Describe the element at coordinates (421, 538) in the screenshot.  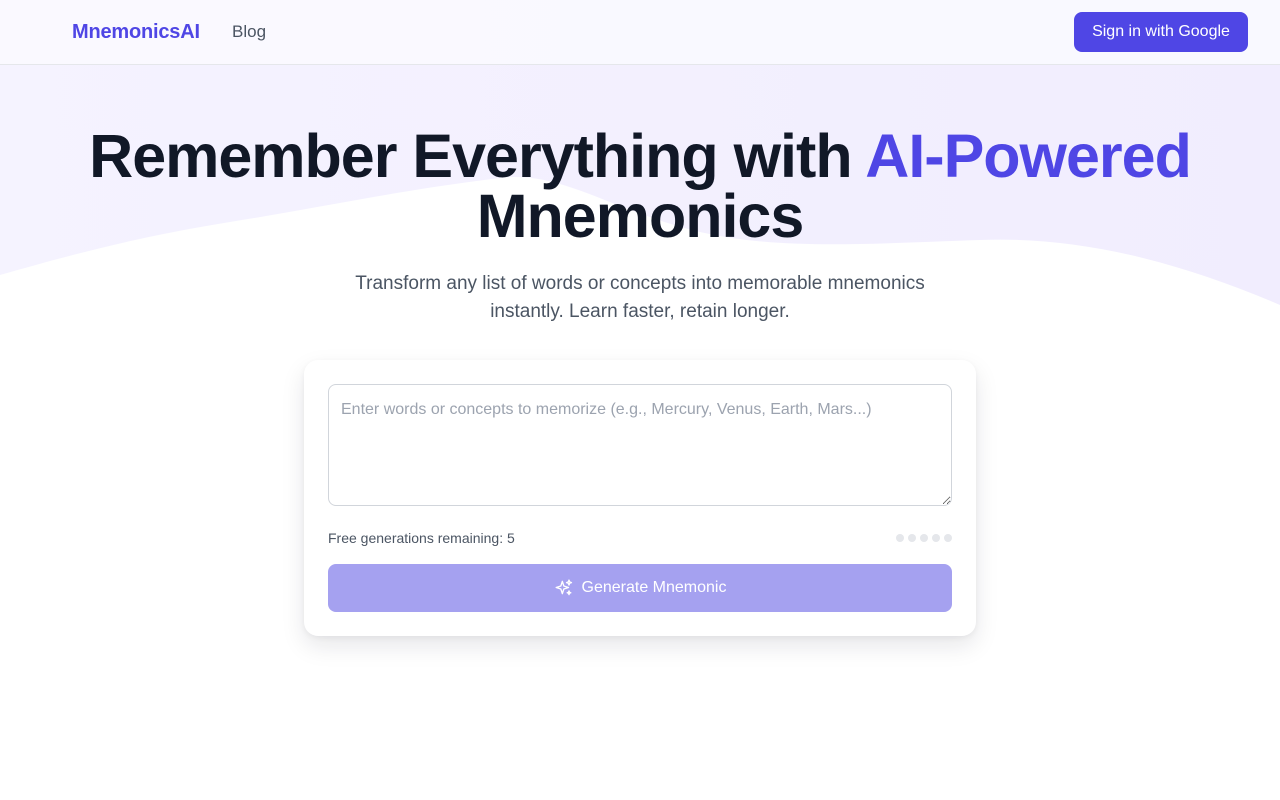
I see `free-generations-remaining: Free generations remaining: 5` at that location.